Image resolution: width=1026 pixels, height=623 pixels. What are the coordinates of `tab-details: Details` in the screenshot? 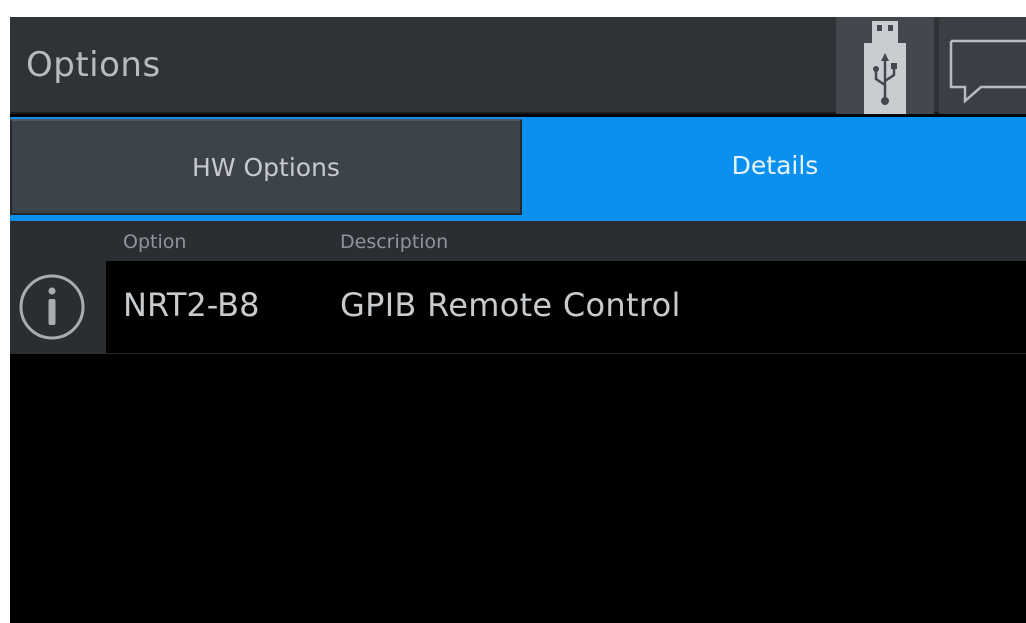 It's located at (775, 166).